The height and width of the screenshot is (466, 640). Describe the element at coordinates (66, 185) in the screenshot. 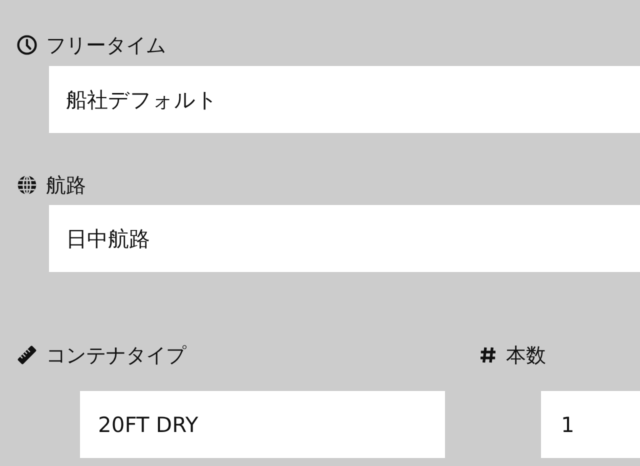

I see `field-label: 航路` at that location.